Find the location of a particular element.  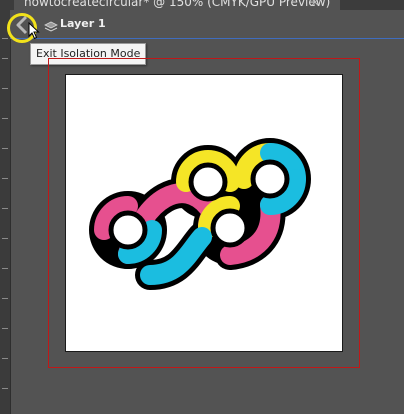

layer-icon is located at coordinates (51, 27).